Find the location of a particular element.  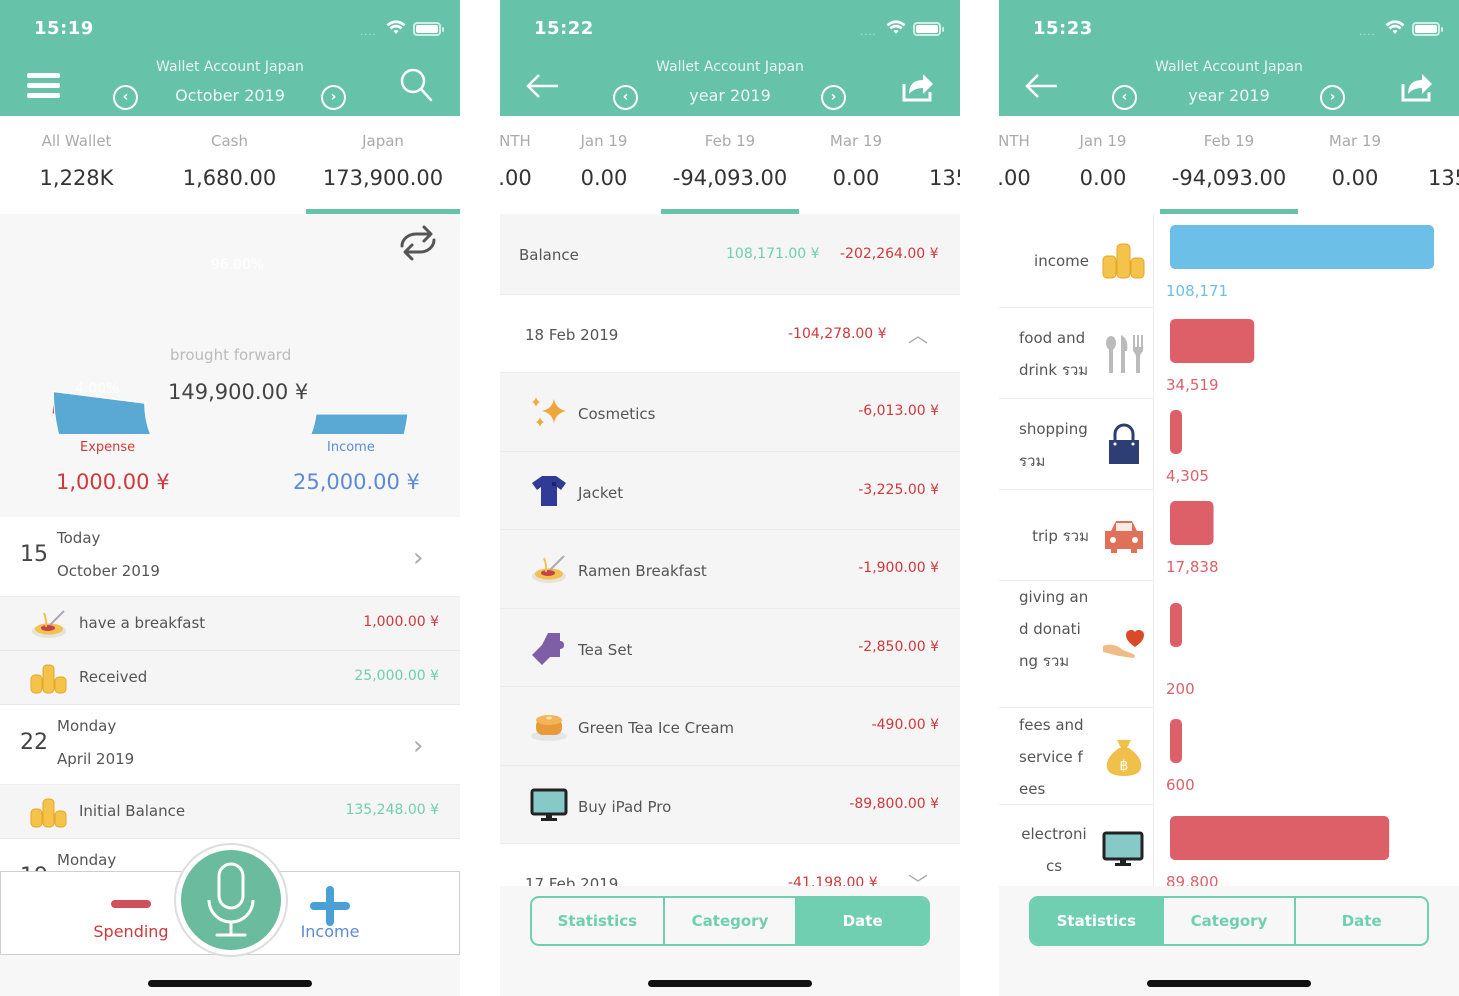

transaction-name: Initial Balance is located at coordinates (132, 811).